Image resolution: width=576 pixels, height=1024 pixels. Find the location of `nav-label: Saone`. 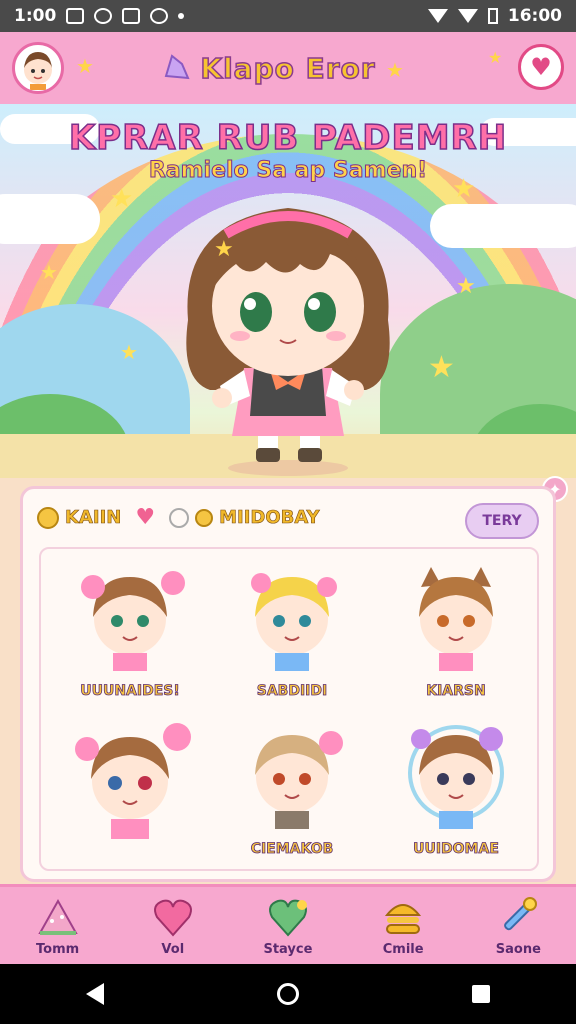

nav-label: Saone is located at coordinates (518, 949).